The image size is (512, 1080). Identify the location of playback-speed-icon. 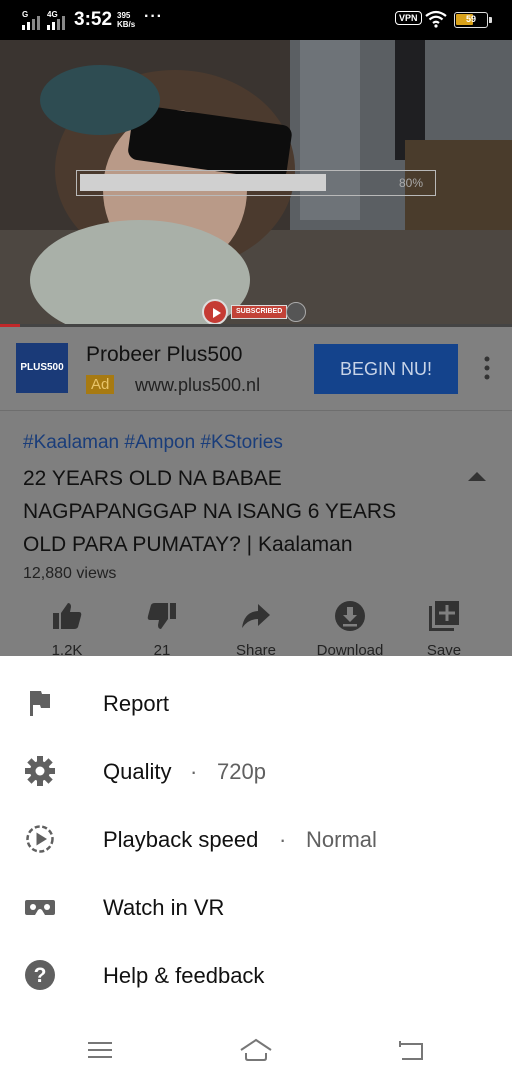
(40, 839).